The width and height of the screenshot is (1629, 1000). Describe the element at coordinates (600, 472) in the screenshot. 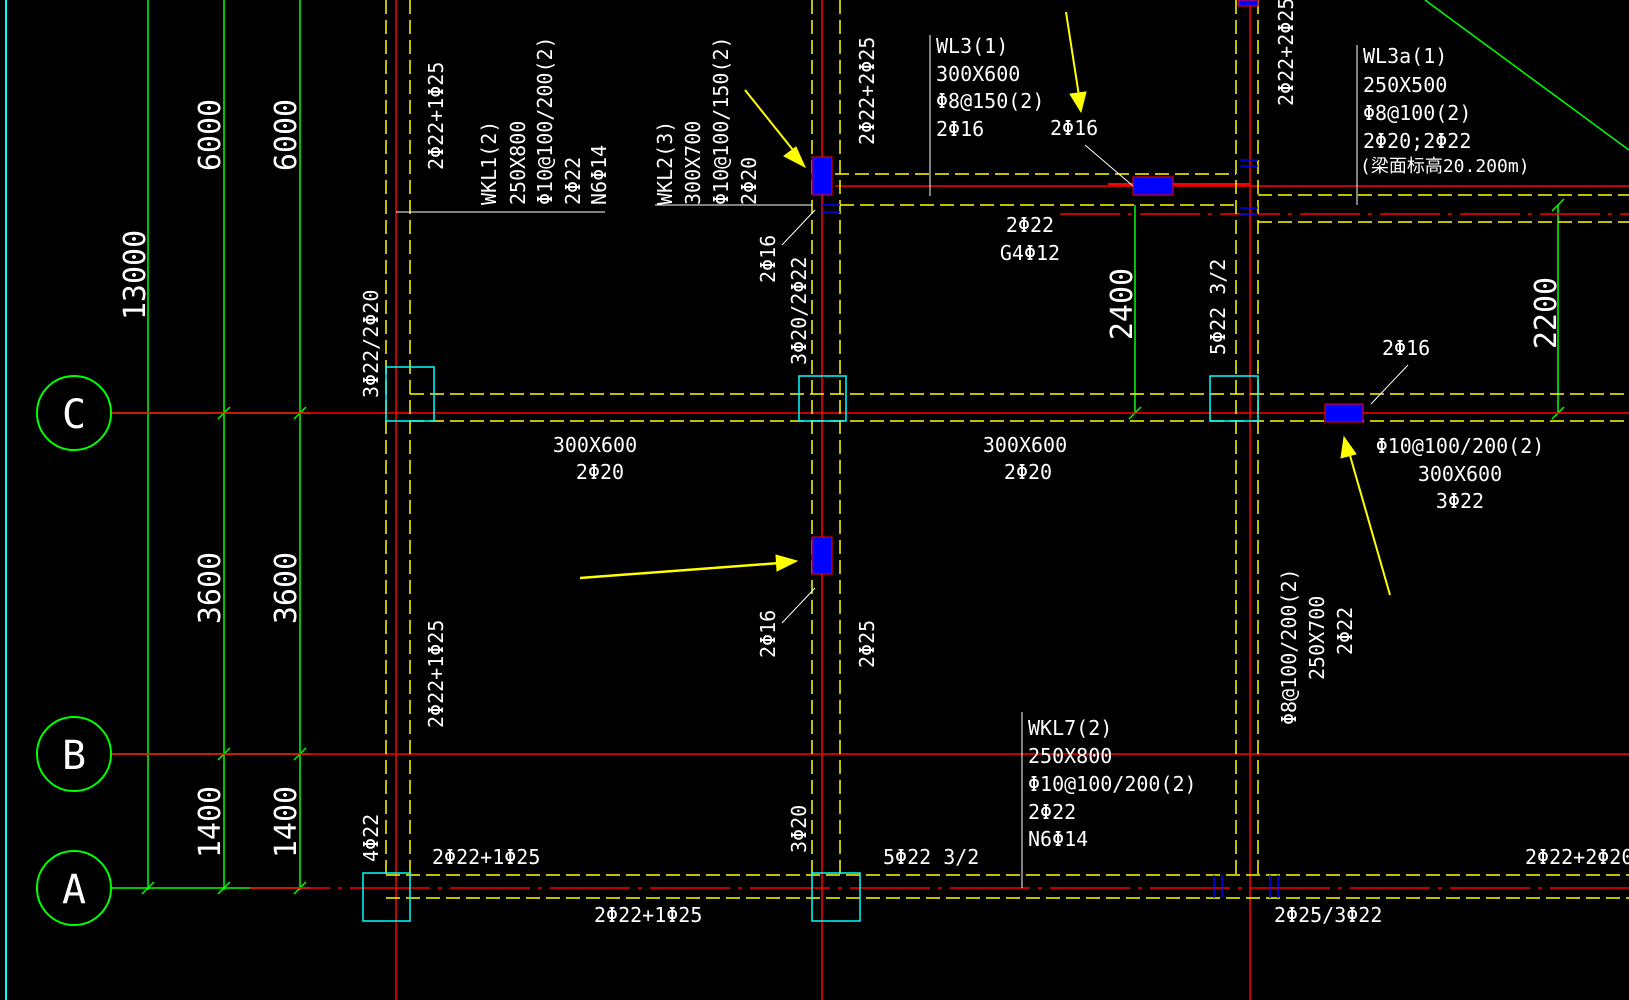

I see `mid-left-line-1: 2Φ20` at that location.